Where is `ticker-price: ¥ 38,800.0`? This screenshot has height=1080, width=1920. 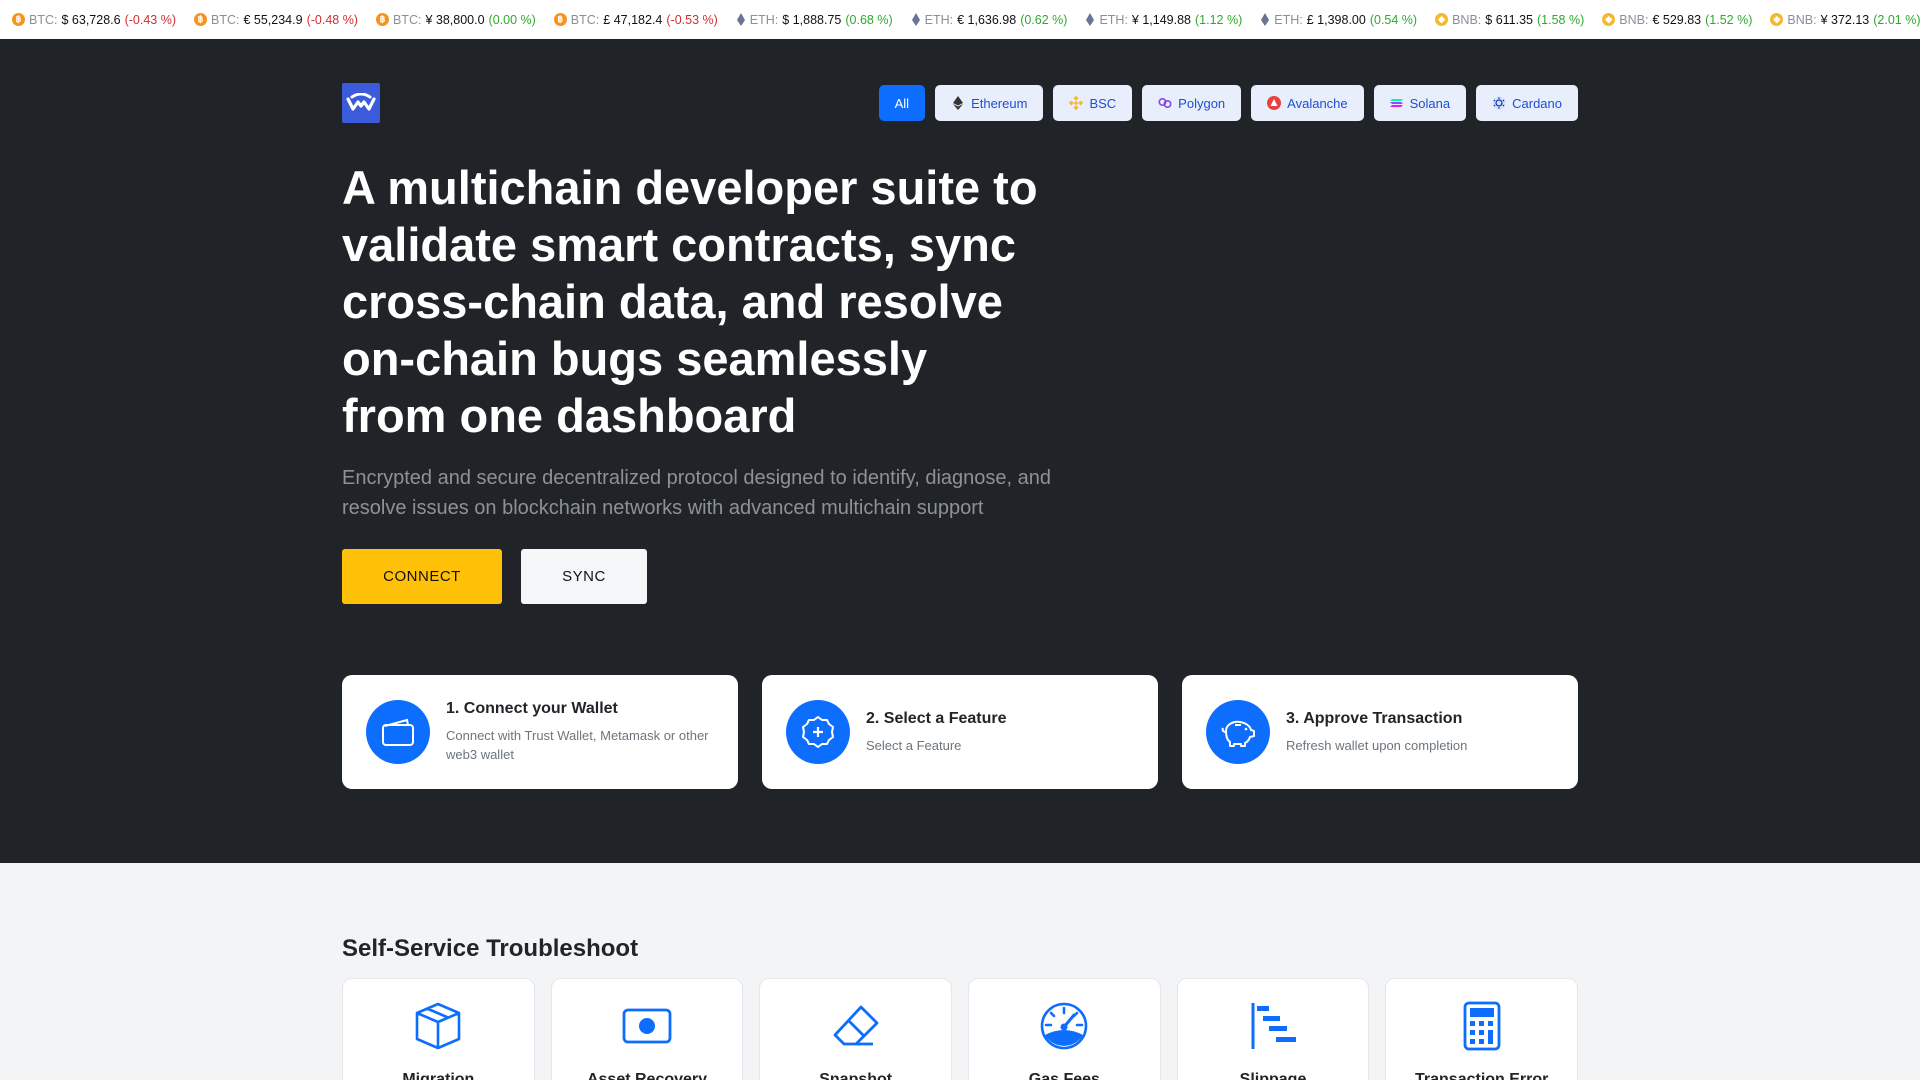
ticker-price: ¥ 38,800.0 is located at coordinates (455, 19).